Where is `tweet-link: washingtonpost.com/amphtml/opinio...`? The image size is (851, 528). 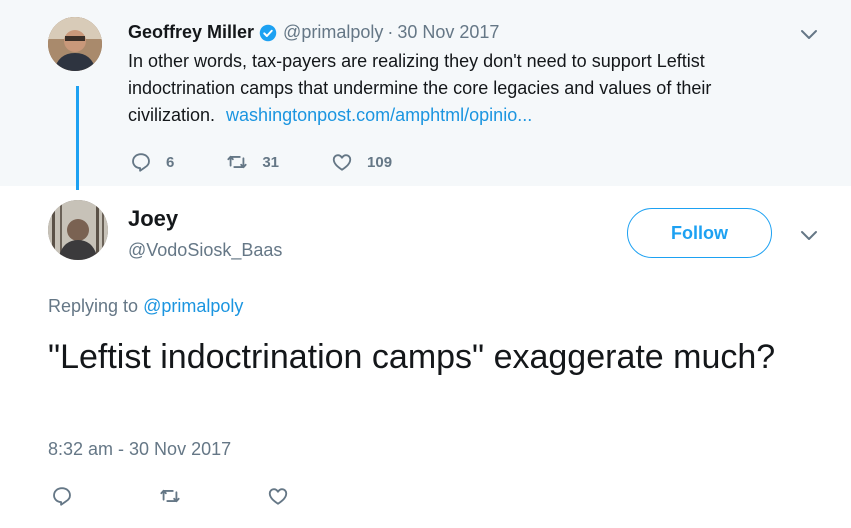
tweet-link: washingtonpost.com/amphtml/opinio... is located at coordinates (379, 115).